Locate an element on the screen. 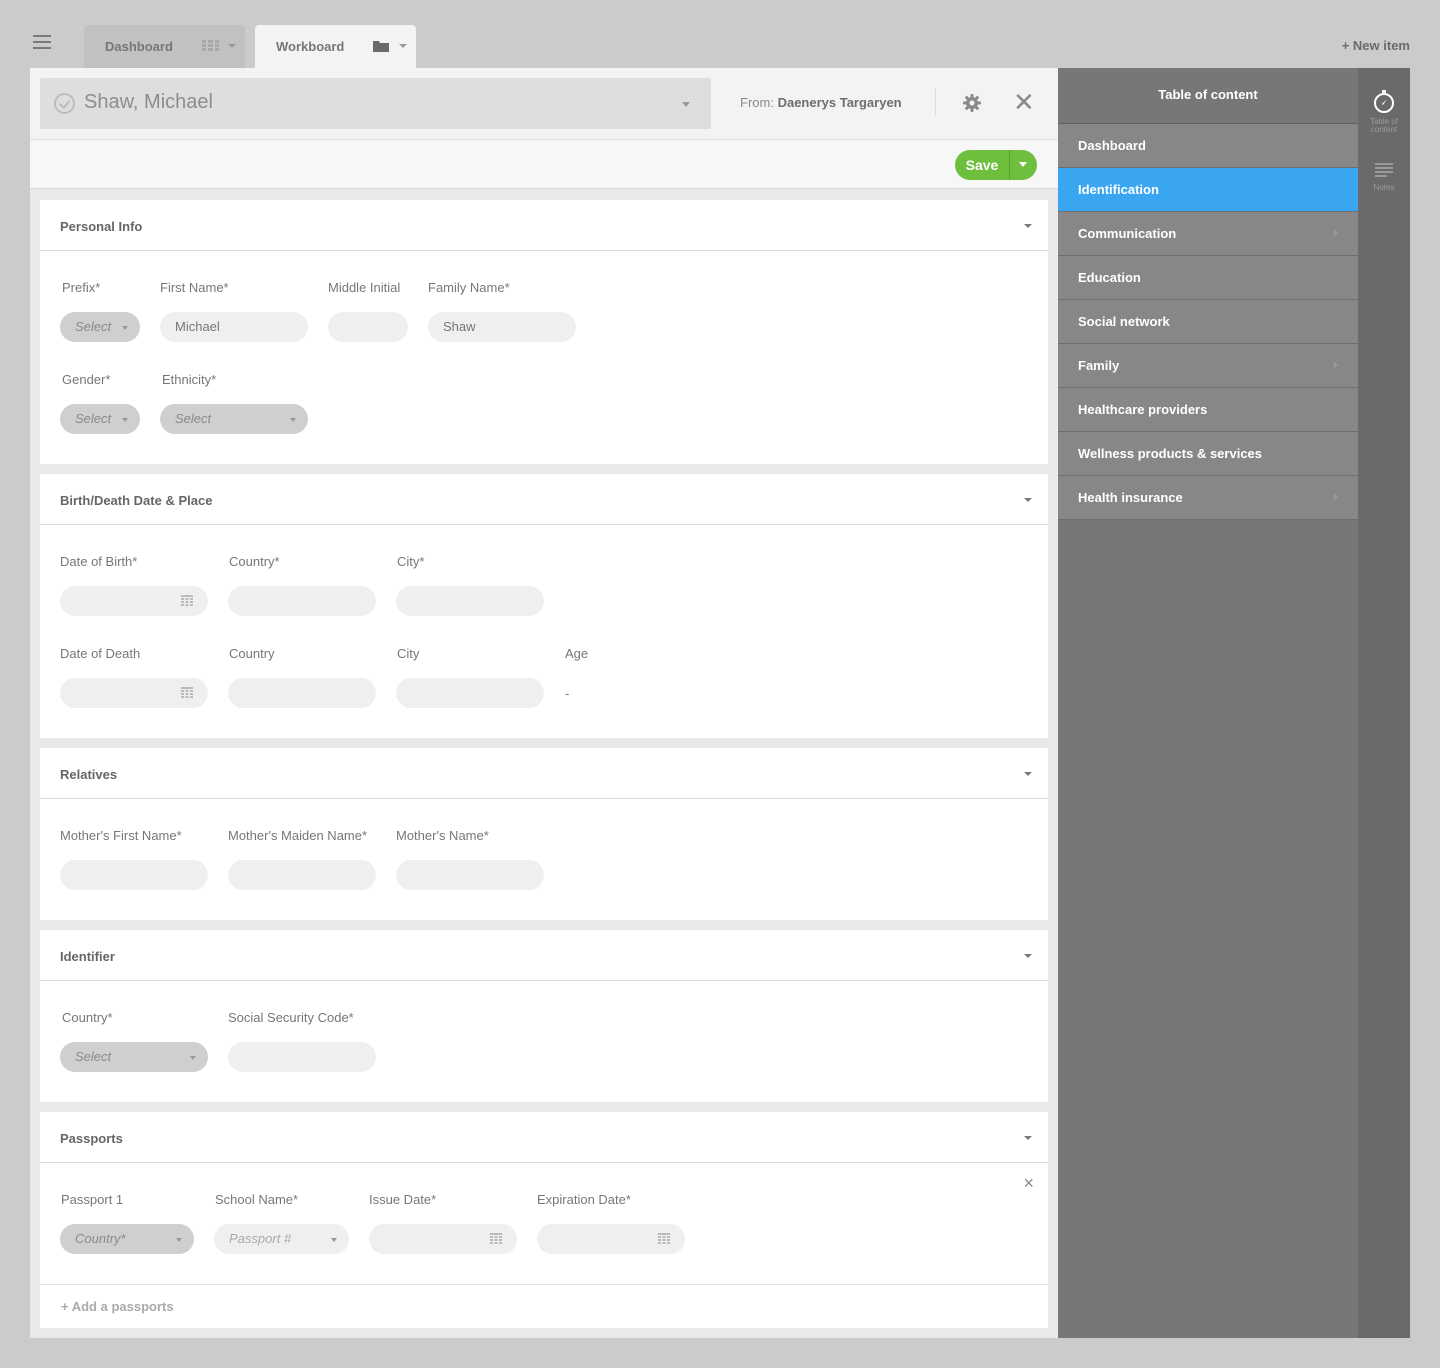 This screenshot has width=1440, height=1368. ssn-label: Social Security Code* is located at coordinates (291, 1017).